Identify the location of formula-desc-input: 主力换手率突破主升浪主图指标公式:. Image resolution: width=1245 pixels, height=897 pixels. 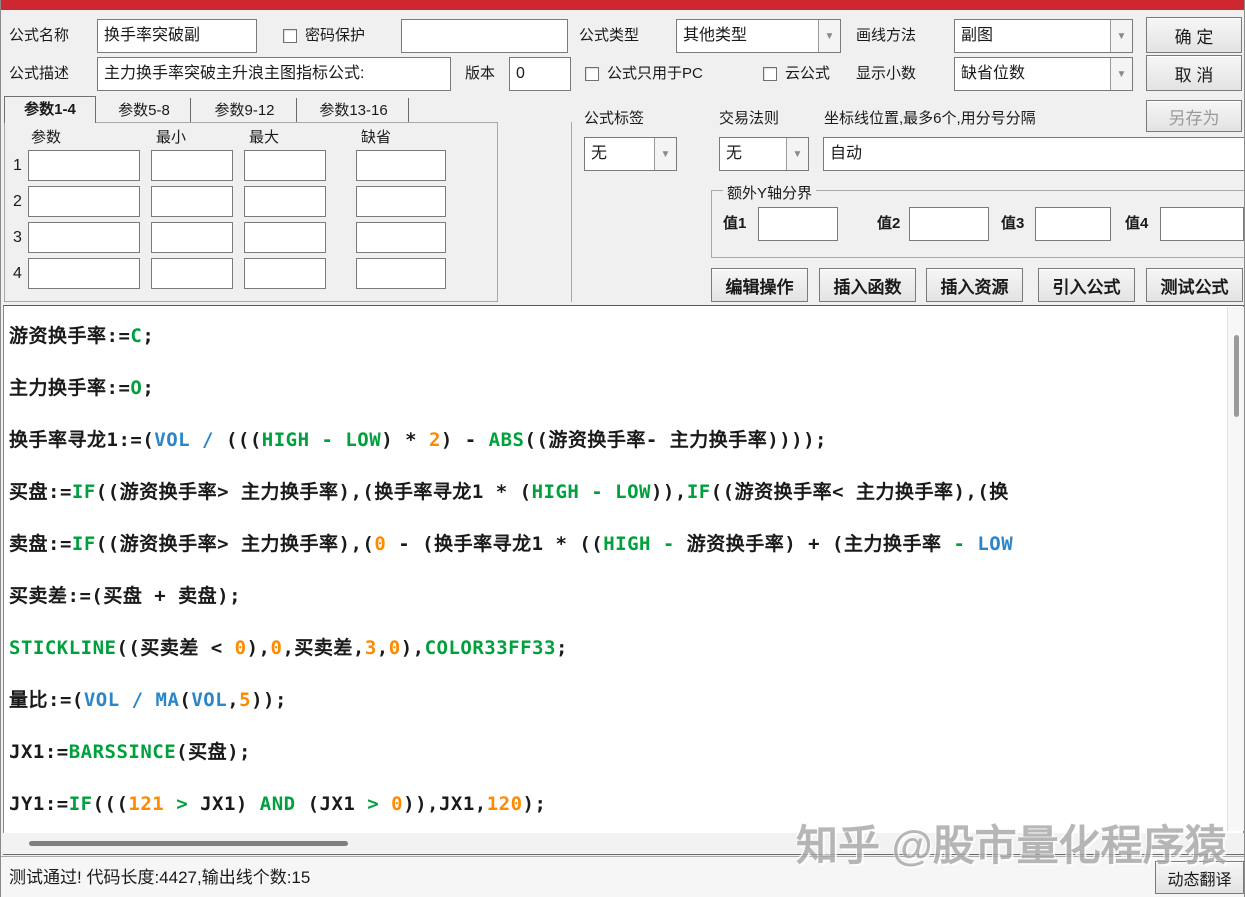
(274, 74).